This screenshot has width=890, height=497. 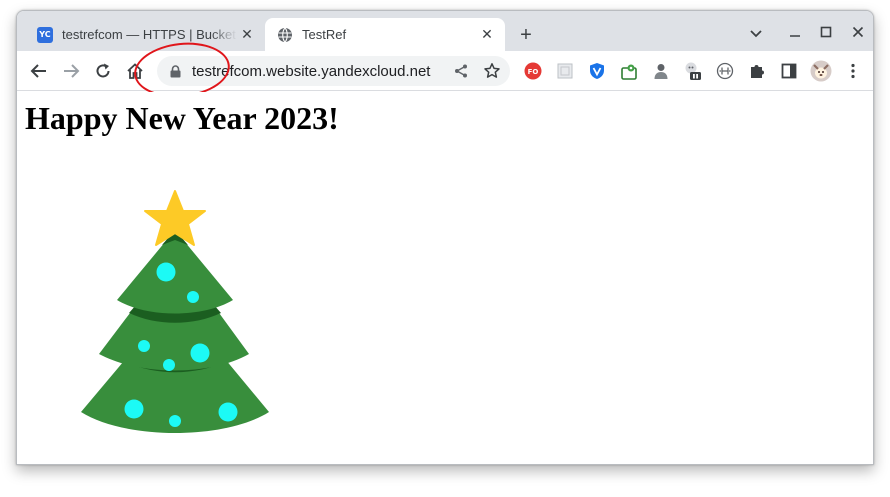 I want to click on new-tab-button: +, so click(x=526, y=36).